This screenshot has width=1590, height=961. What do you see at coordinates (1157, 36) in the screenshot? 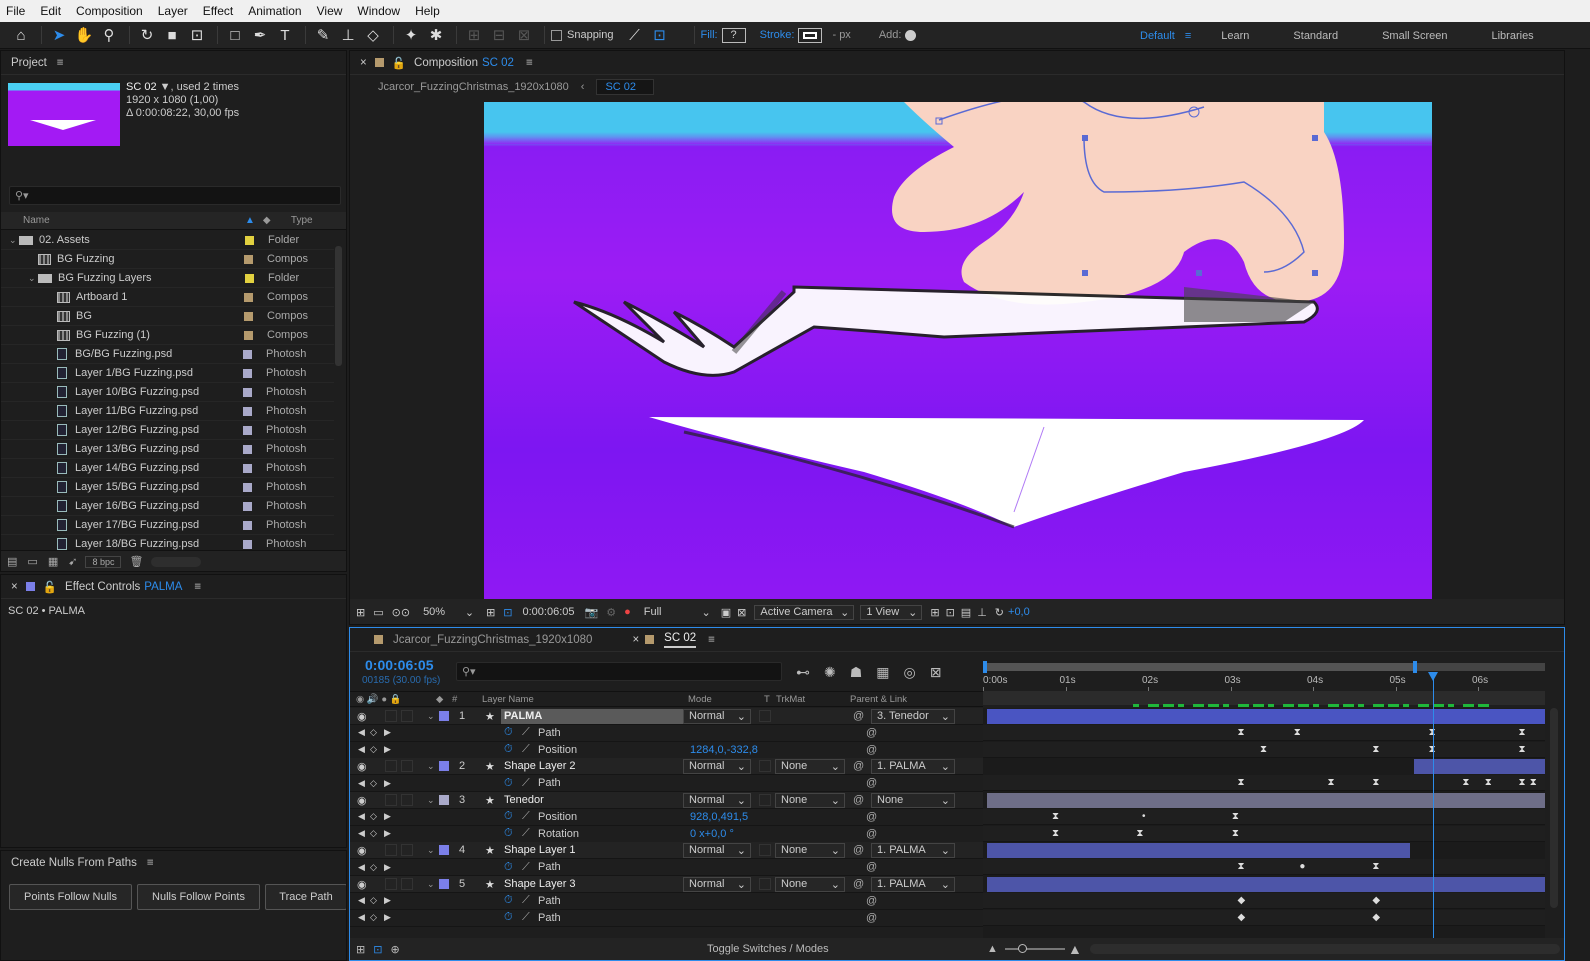
I see `workspace-default: Default` at bounding box center [1157, 36].